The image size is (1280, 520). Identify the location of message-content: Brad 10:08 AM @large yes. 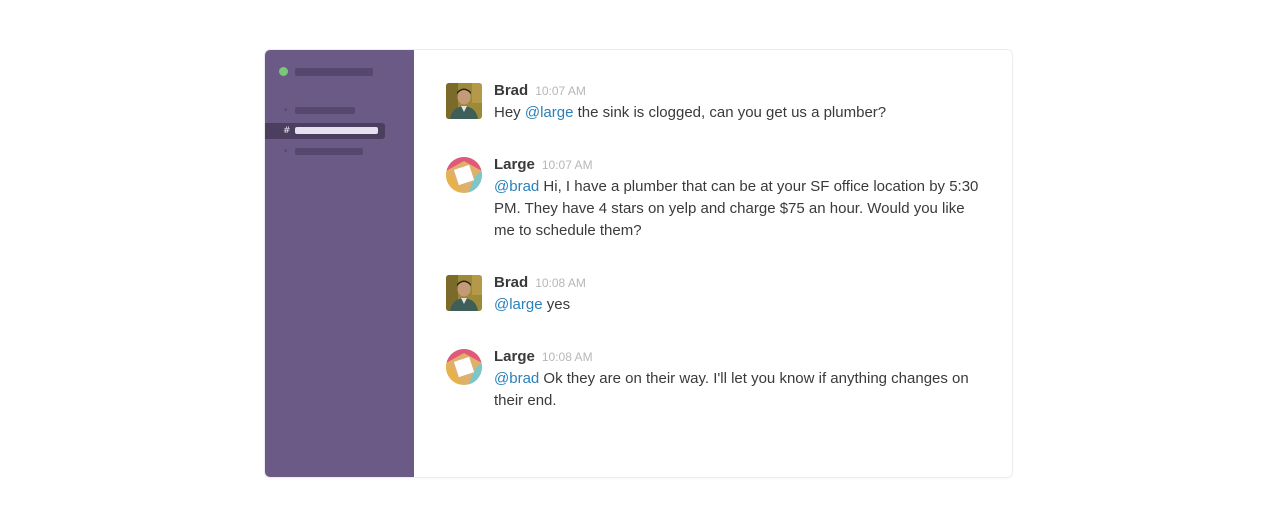
(739, 294).